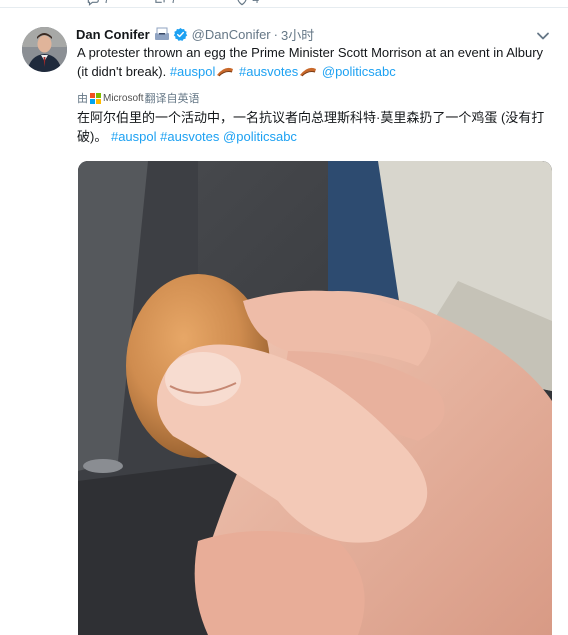  Describe the element at coordinates (359, 71) in the screenshot. I see `mention-politicsabc: @politicsabc` at that location.